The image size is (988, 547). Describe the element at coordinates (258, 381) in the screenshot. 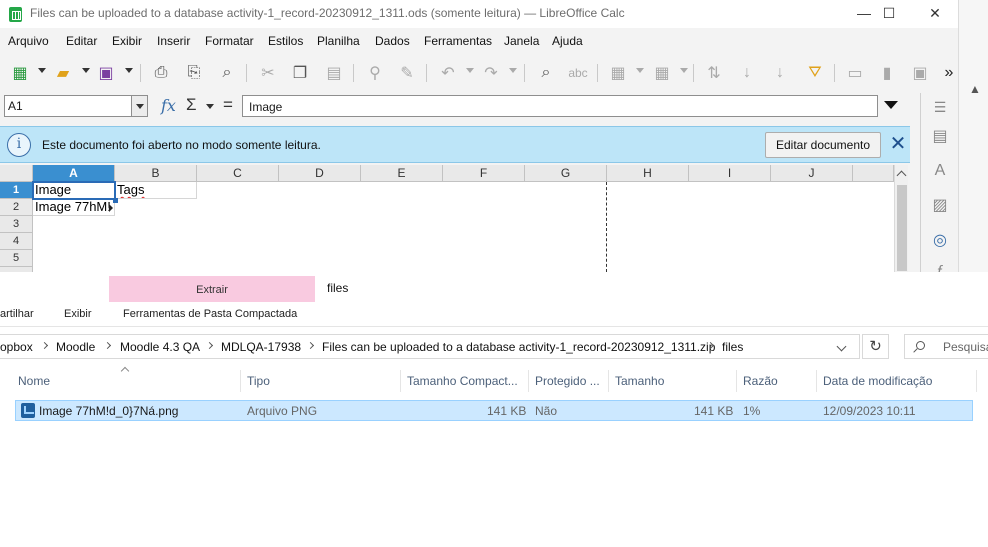

I see `column-header-tipo: Tipo` at that location.